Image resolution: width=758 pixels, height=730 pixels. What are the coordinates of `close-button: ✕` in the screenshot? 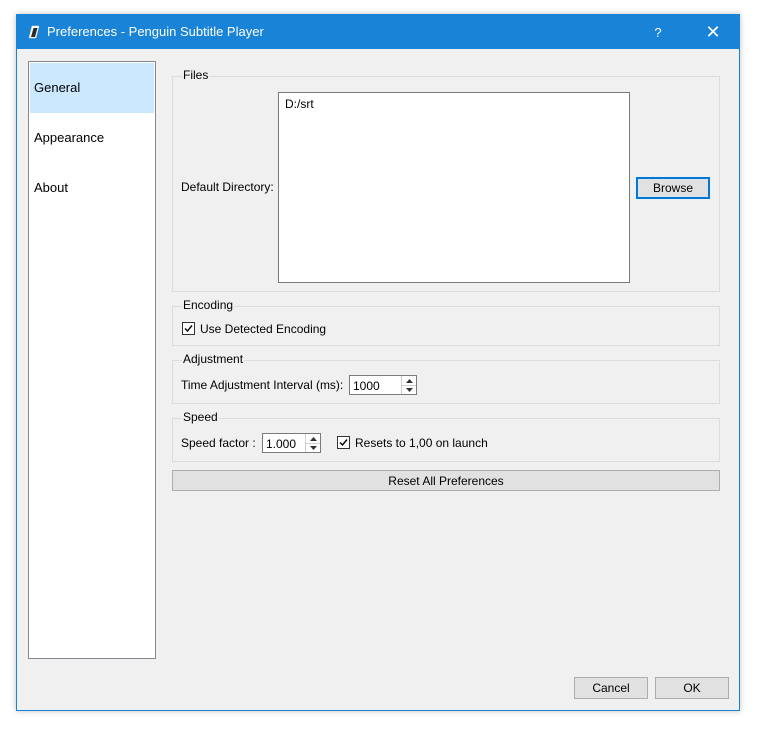 It's located at (713, 32).